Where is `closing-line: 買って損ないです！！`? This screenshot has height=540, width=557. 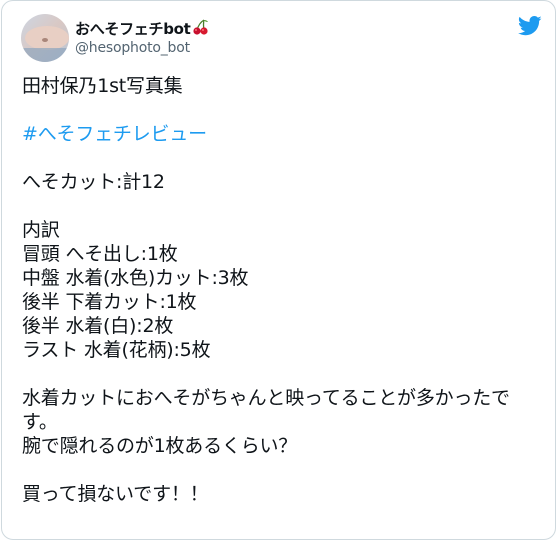 closing-line: 買って損ないです！！ is located at coordinates (115, 494).